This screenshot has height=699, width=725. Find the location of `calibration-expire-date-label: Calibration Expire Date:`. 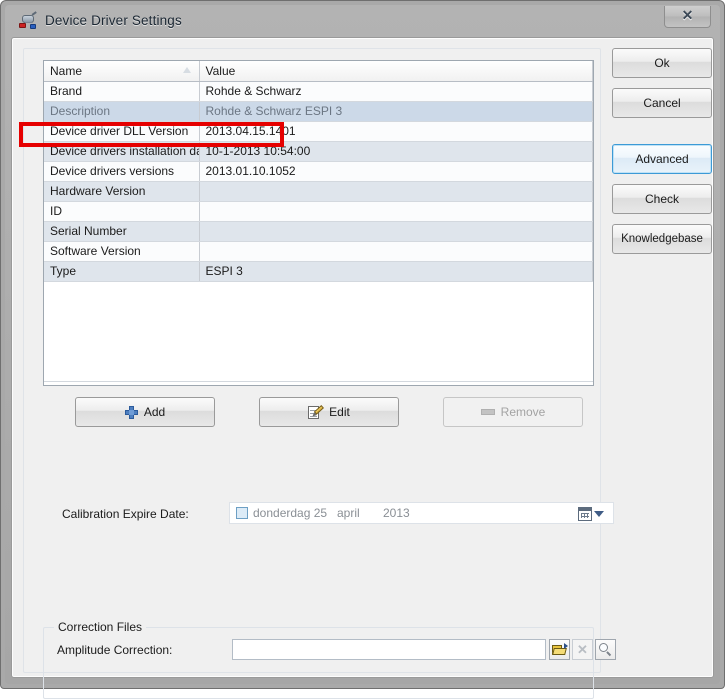

calibration-expire-date-label: Calibration Expire Date: is located at coordinates (125, 514).